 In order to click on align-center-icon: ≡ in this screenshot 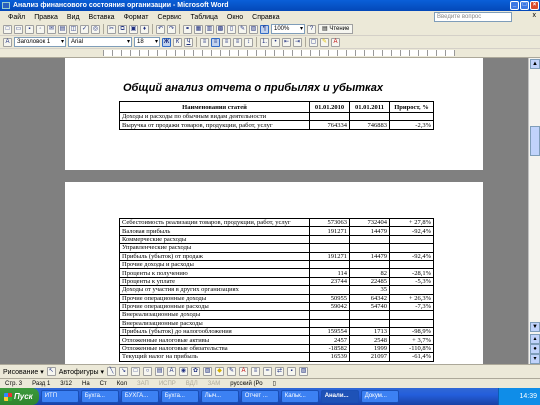, I will do `click(215, 42)`.